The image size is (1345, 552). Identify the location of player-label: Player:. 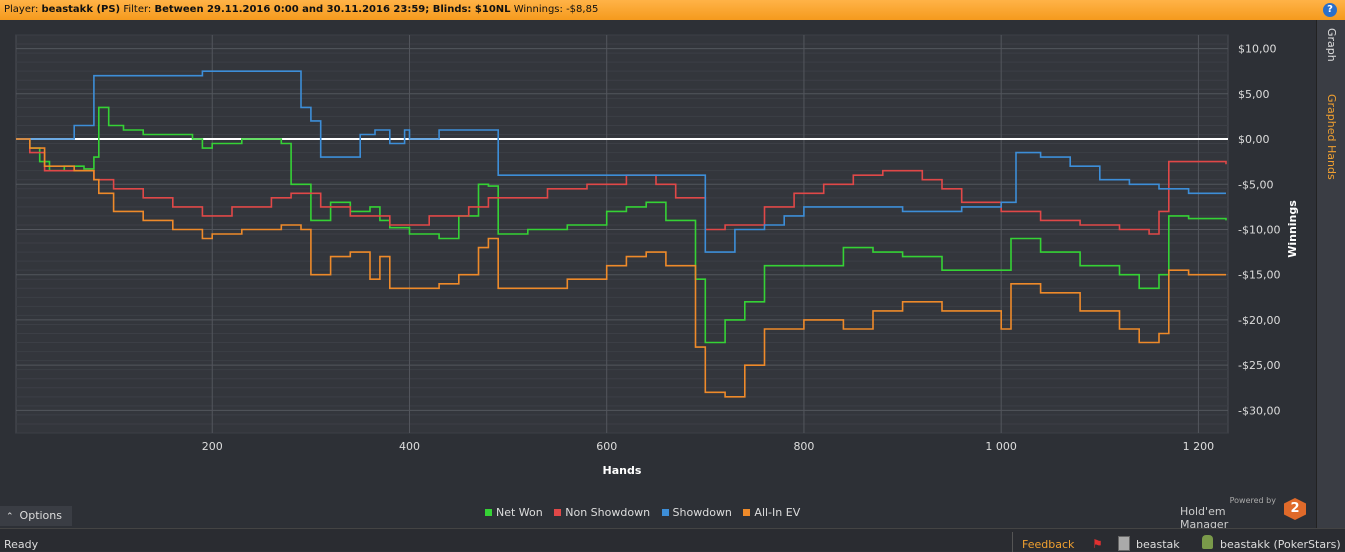
(21, 9).